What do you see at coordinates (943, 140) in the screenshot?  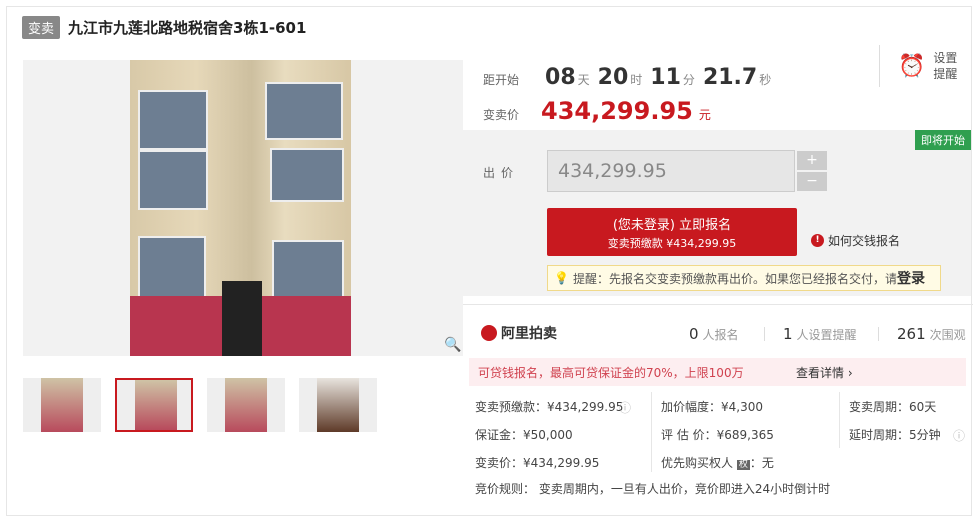 I see `status-badge: 即将开始` at bounding box center [943, 140].